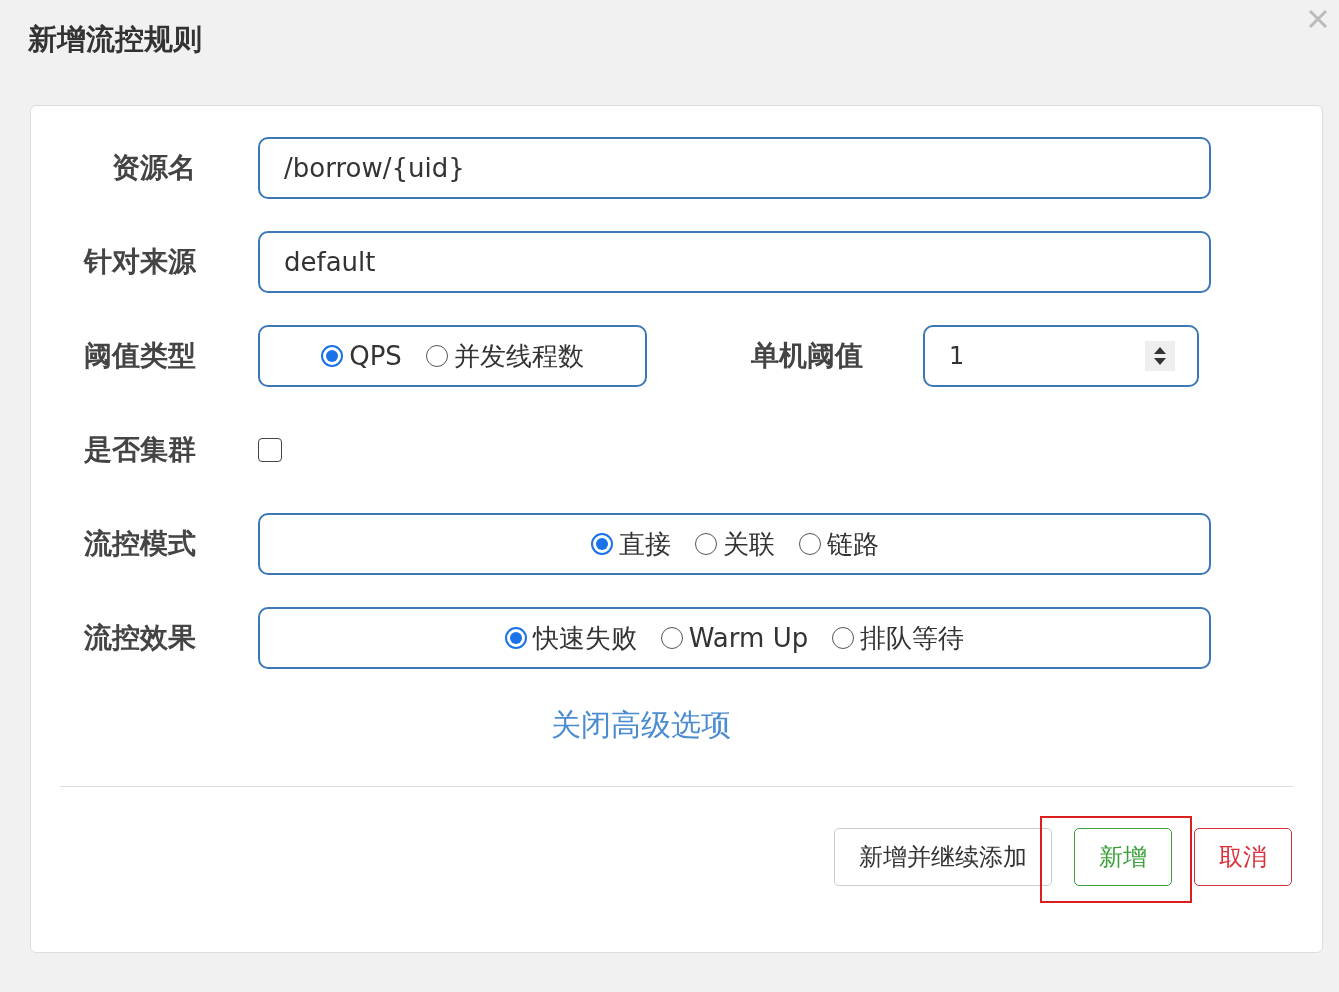 The height and width of the screenshot is (992, 1339). I want to click on field-label: 资源名, so click(153, 168).